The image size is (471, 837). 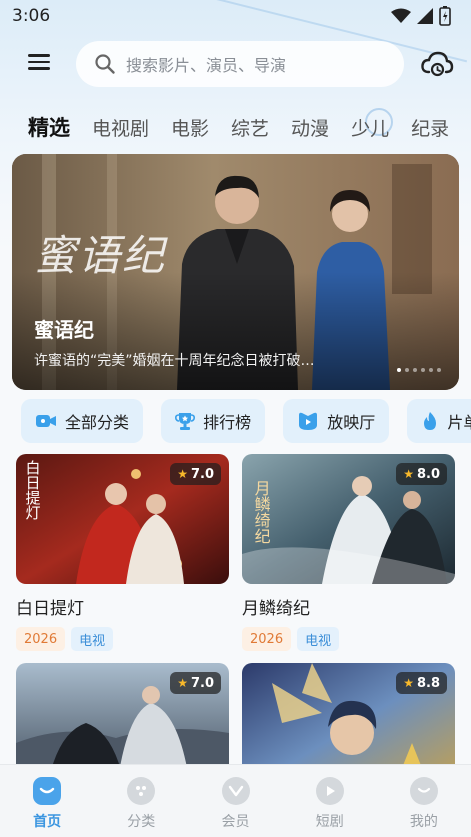 What do you see at coordinates (423, 822) in the screenshot?
I see `nav-profile-label: 我的` at bounding box center [423, 822].